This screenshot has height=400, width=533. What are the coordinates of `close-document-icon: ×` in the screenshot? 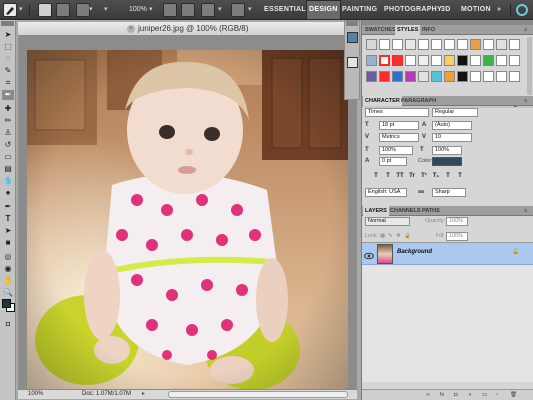 It's located at (131, 29).